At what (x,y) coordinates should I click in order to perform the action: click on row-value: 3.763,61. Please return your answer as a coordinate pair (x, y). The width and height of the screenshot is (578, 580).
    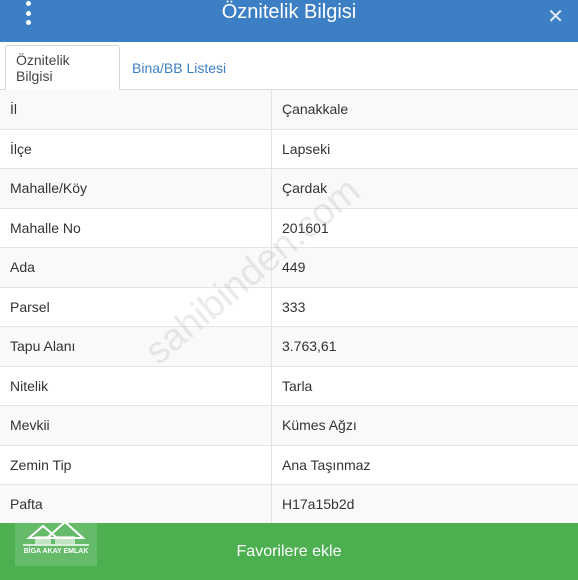
    Looking at the image, I should click on (309, 346).